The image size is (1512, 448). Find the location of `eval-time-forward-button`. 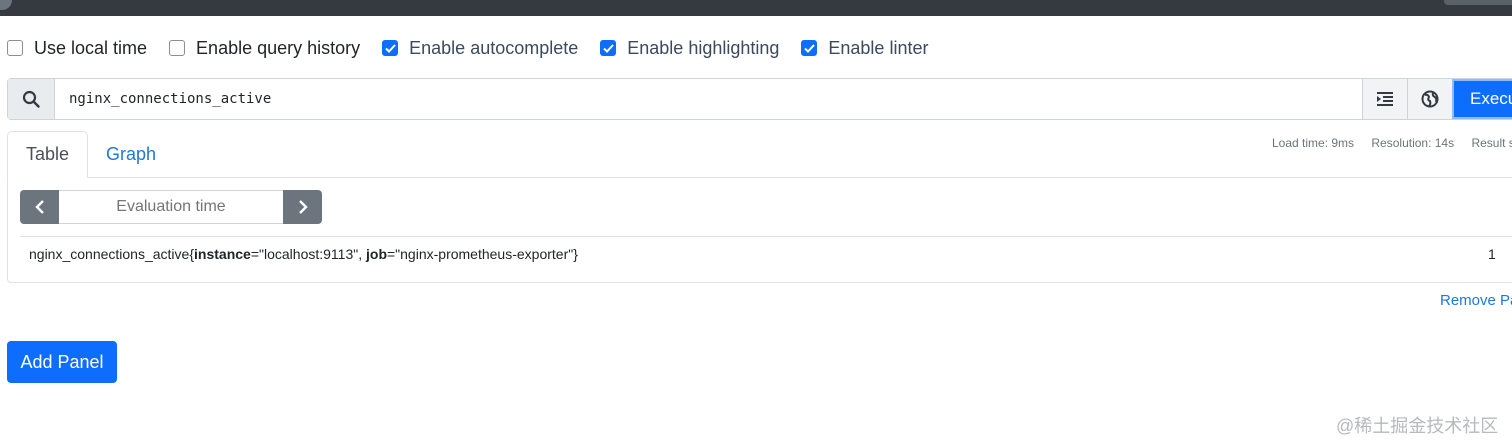

eval-time-forward-button is located at coordinates (302, 207).